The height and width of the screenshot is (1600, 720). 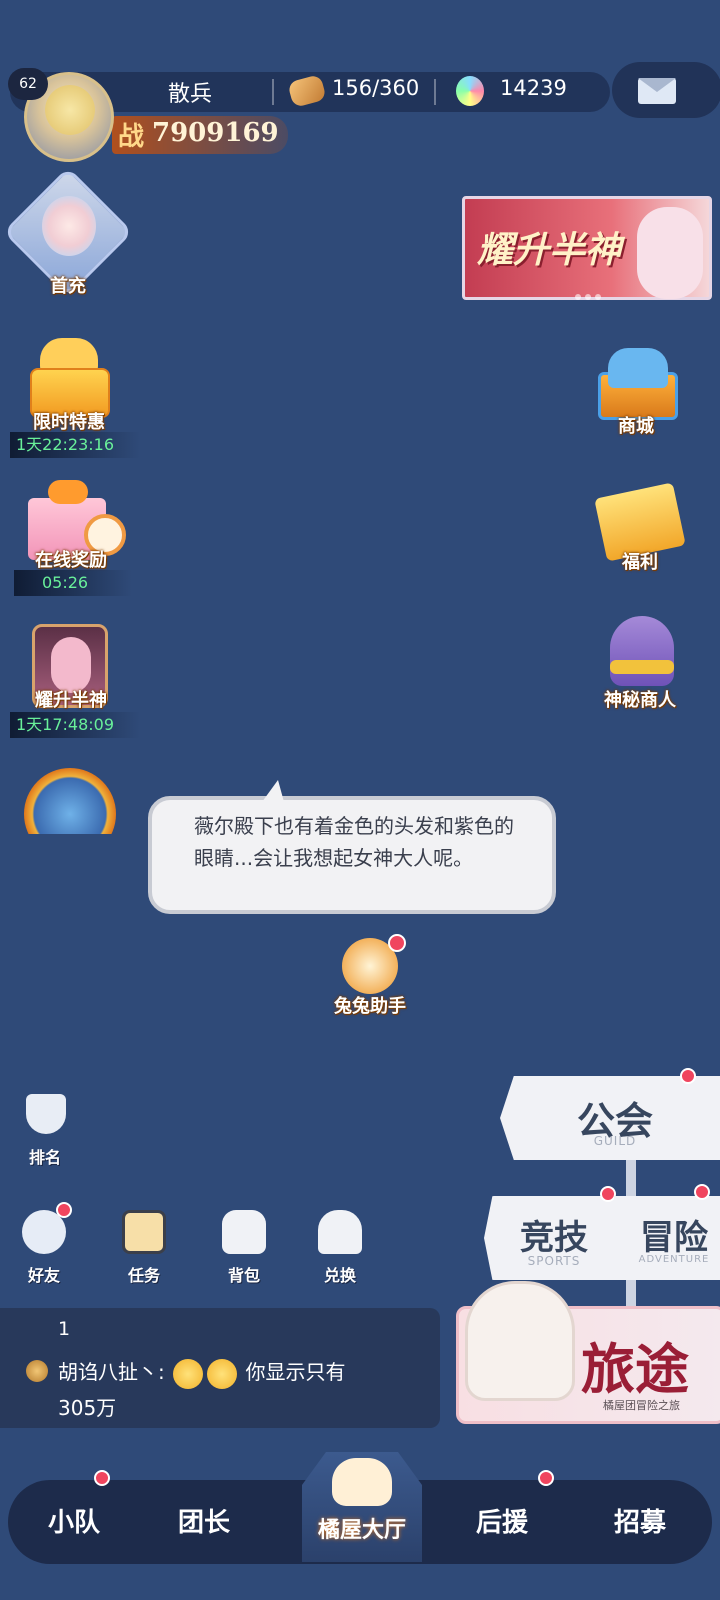 I want to click on limited-offer-label: 限时特惠, so click(x=69, y=422).